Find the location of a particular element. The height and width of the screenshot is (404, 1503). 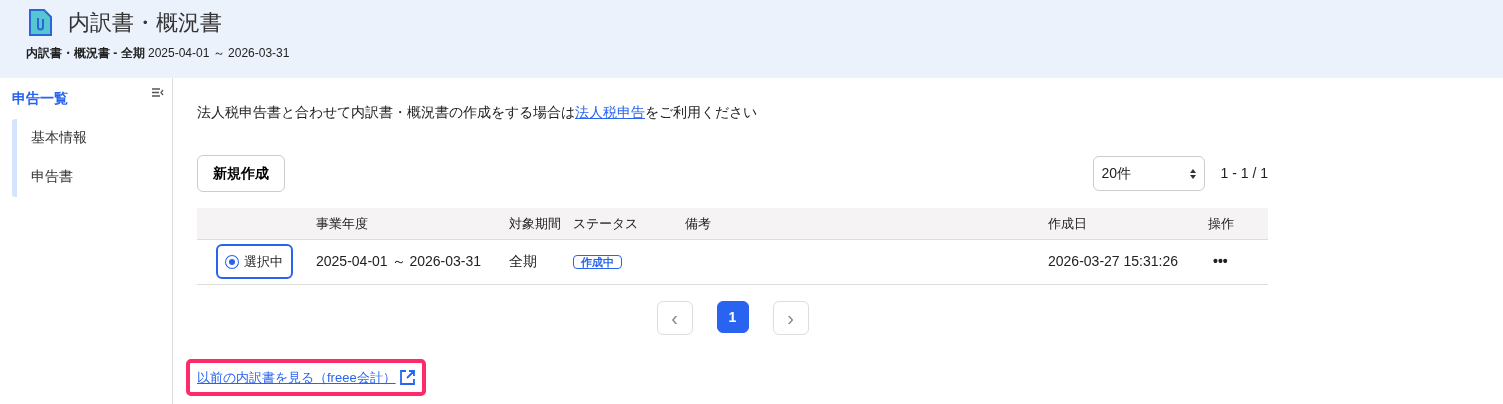

next-page-button: › is located at coordinates (790, 317).